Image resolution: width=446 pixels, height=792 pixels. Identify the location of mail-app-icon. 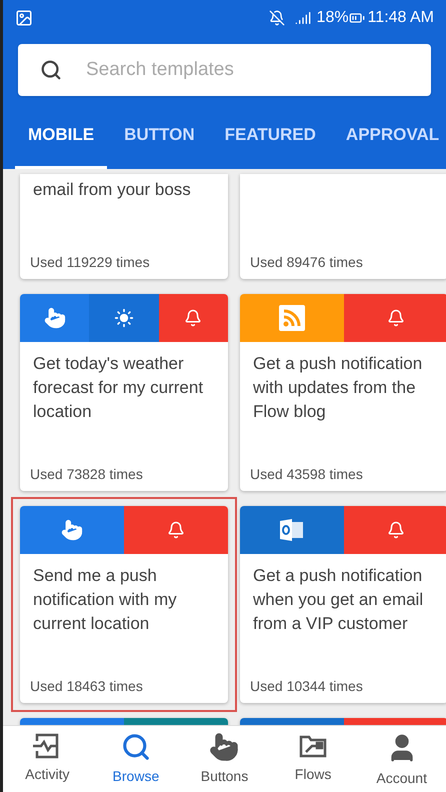
(292, 529).